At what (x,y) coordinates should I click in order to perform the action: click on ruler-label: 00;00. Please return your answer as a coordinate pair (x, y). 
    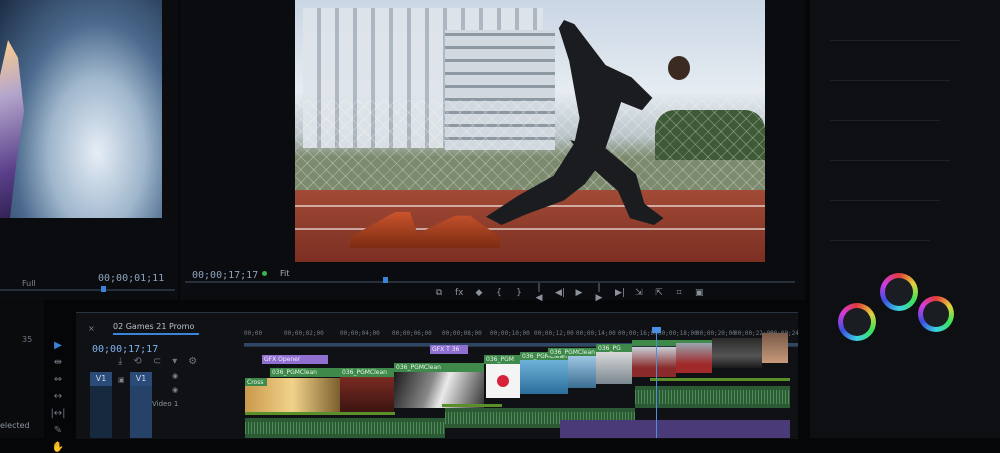
    Looking at the image, I should click on (253, 333).